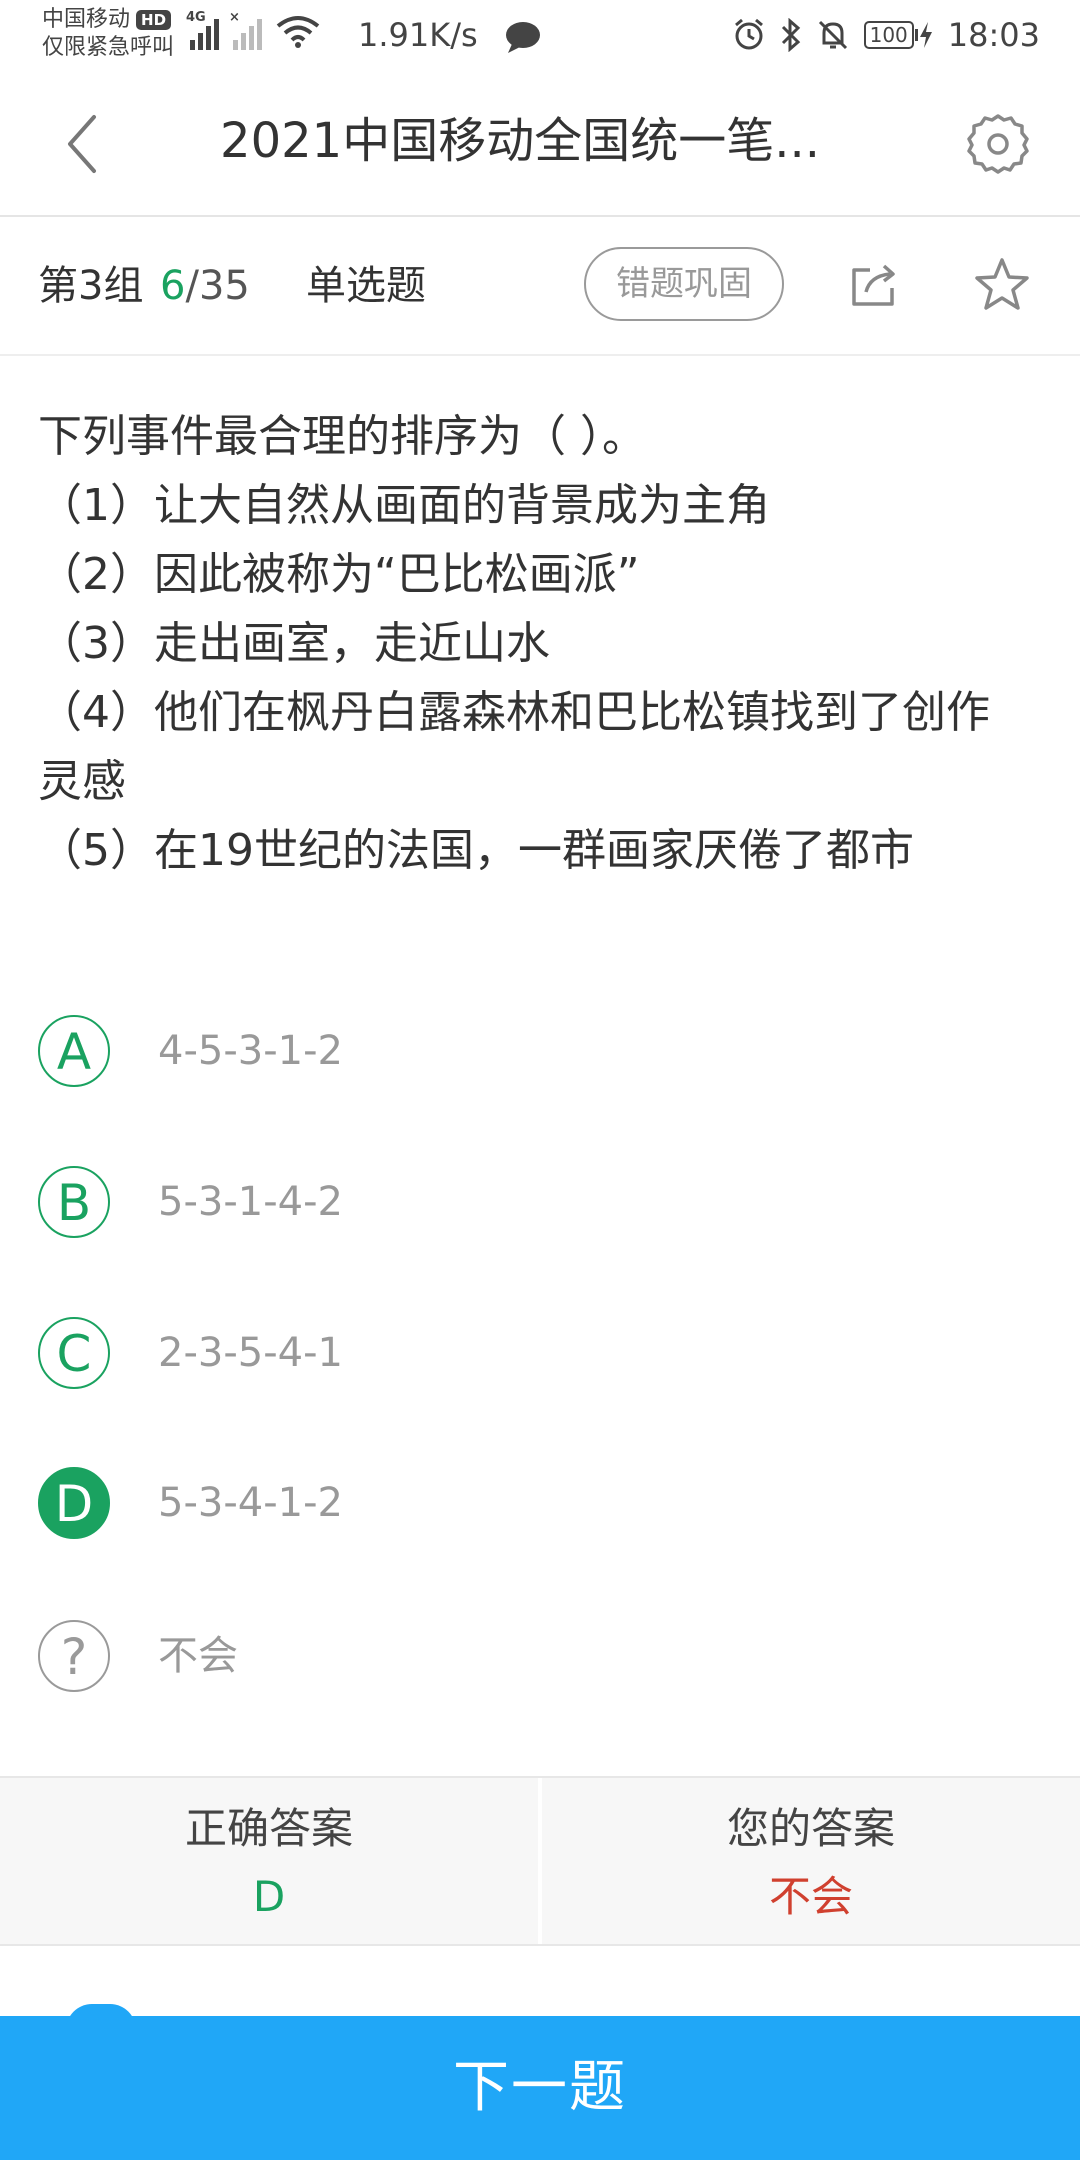 The image size is (1080, 2160). Describe the element at coordinates (202, 30) in the screenshot. I see `signal-strength-icon: 4G` at that location.